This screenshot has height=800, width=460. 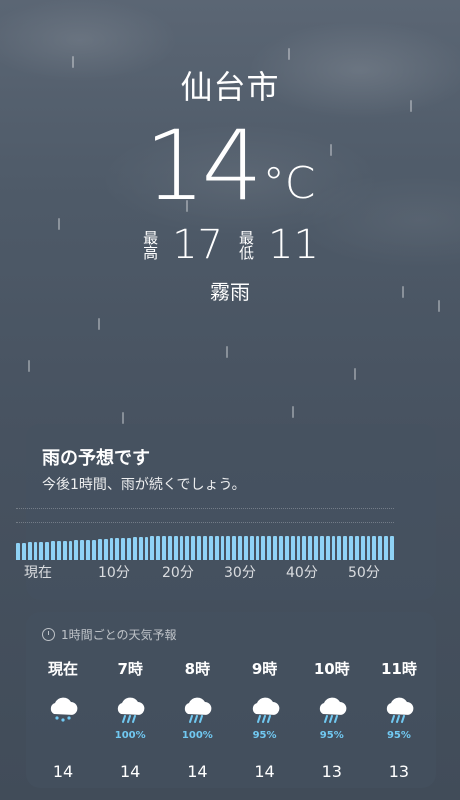 I want to click on hourly-card-header: 1時間ごとの天気予報, so click(x=109, y=634).